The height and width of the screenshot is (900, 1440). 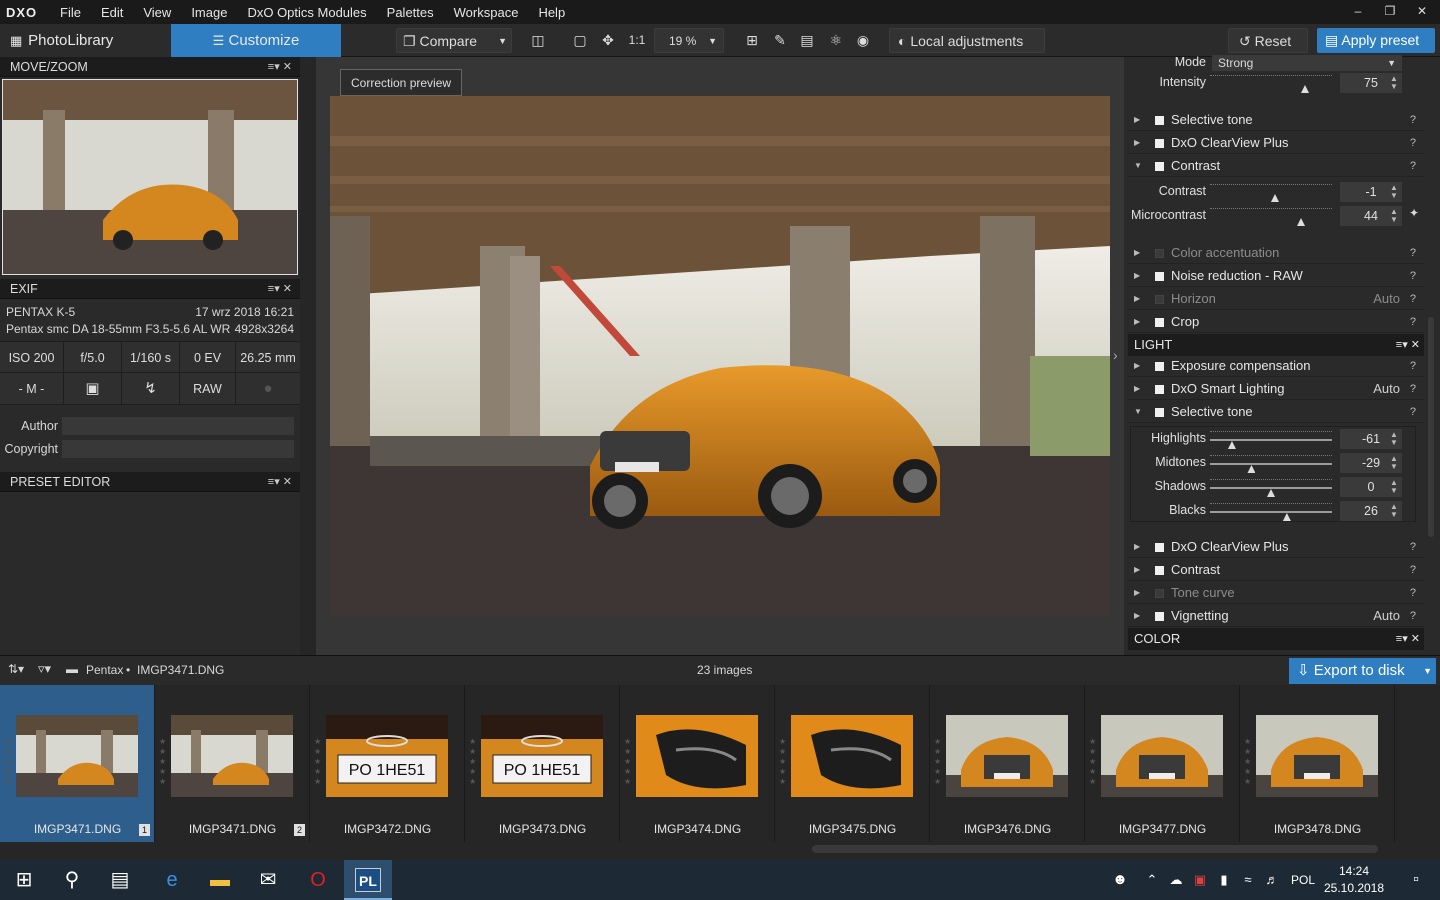 What do you see at coordinates (24, 880) in the screenshot?
I see `windows-start-icon: ⊞` at bounding box center [24, 880].